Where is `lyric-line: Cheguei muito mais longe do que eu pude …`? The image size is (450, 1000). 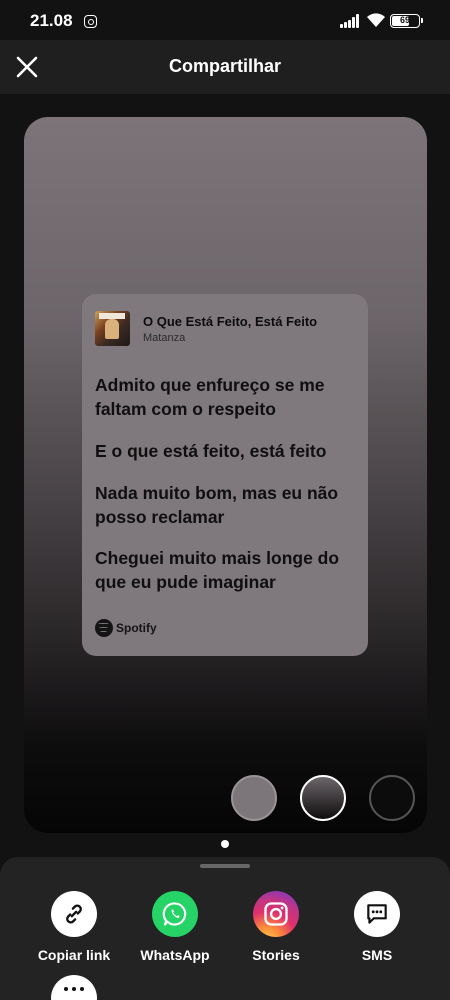
lyric-line: Cheguei muito mais longe do que eu pude … is located at coordinates (217, 570).